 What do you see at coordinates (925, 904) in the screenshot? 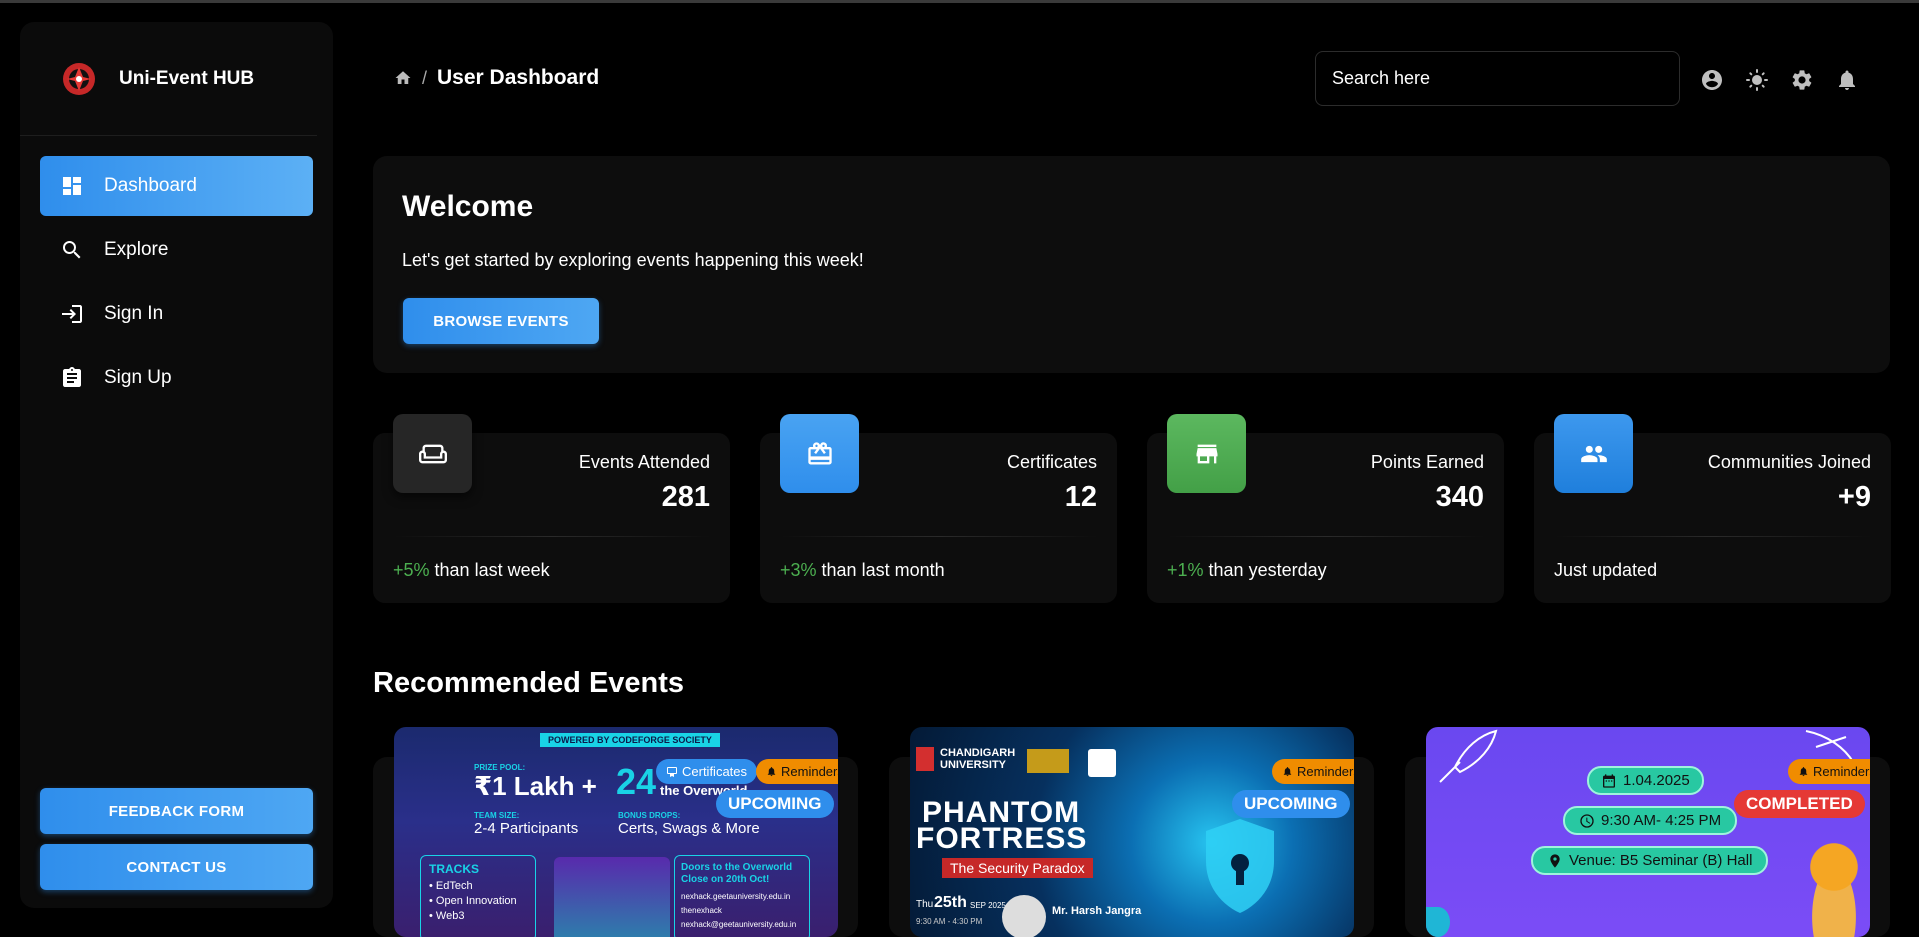
I see `poster-day: Thu` at bounding box center [925, 904].